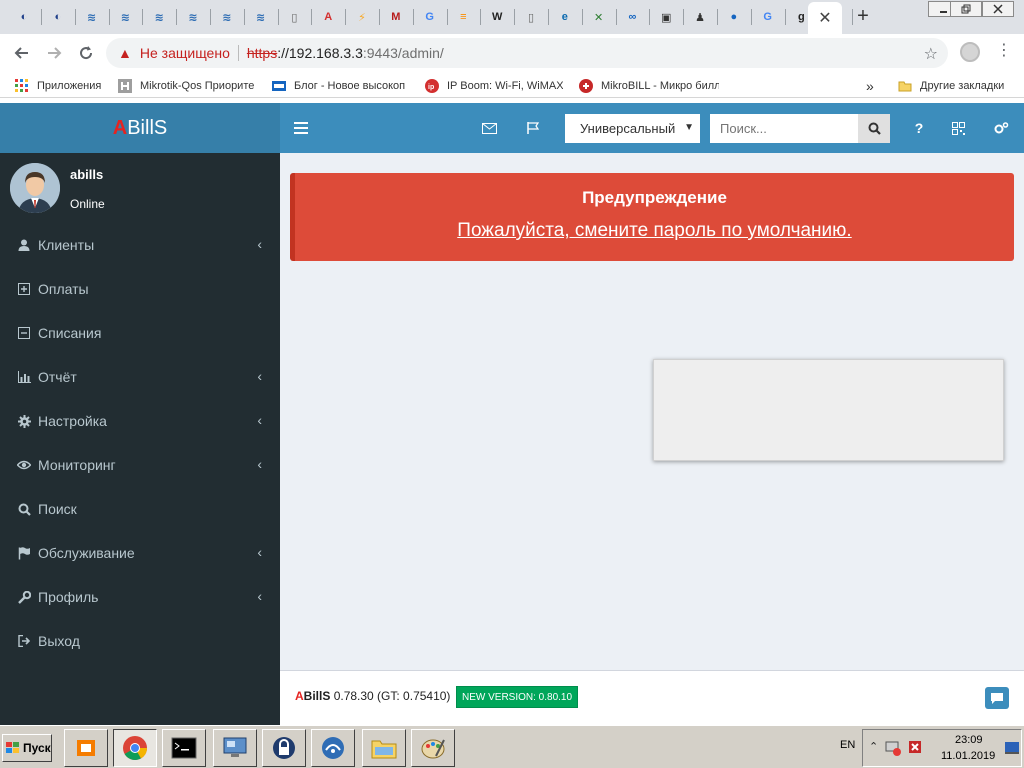 Image resolution: width=1024 pixels, height=768 pixels. What do you see at coordinates (997, 698) in the screenshot?
I see `chat-button` at bounding box center [997, 698].